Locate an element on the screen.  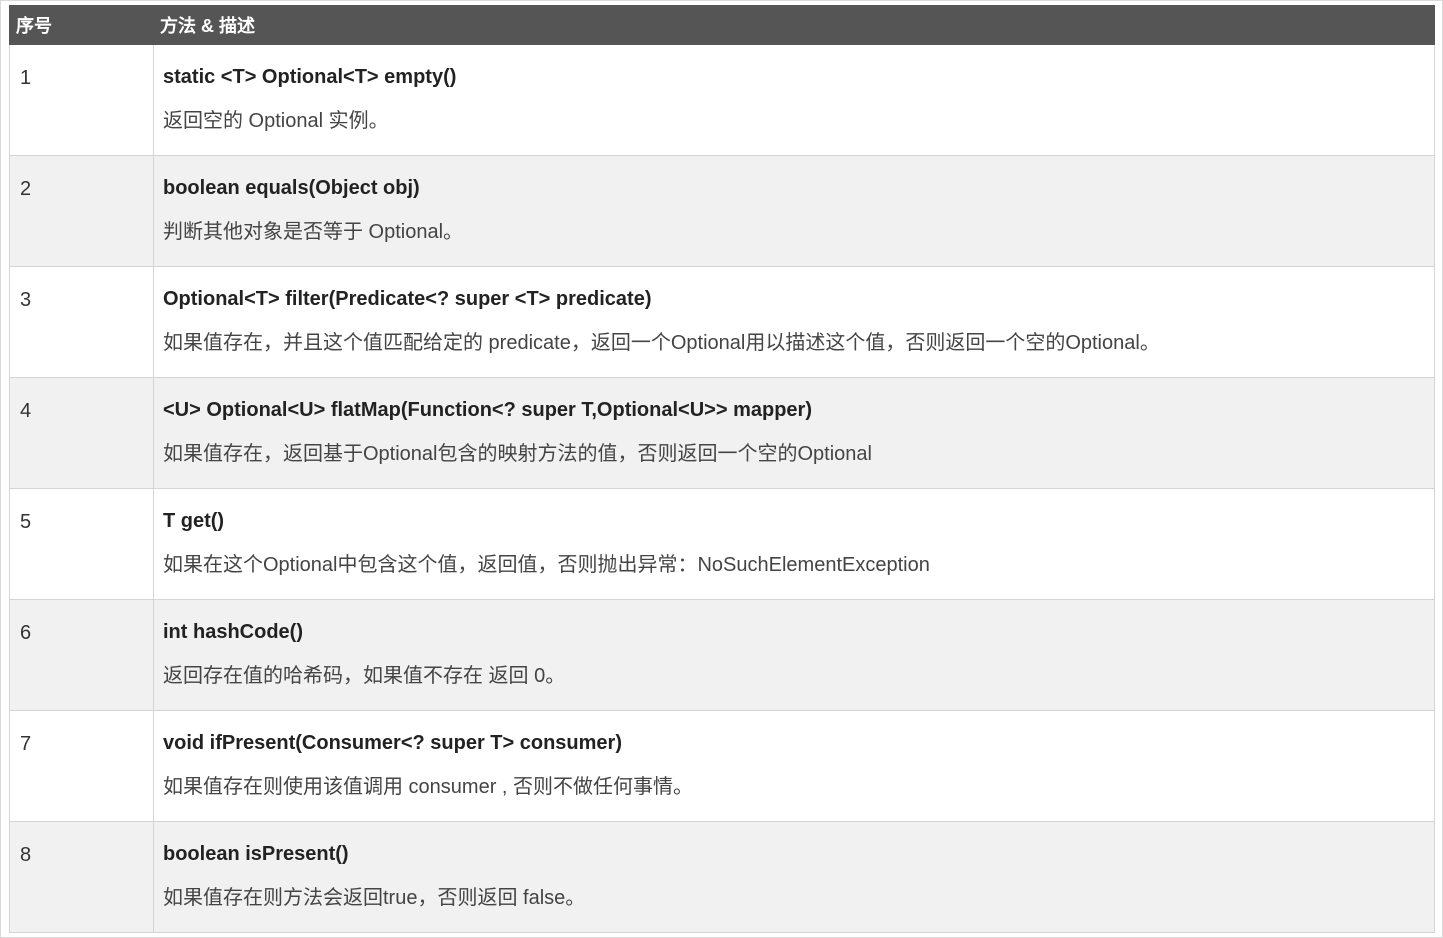
table-header-row: 序号 方法 & 描述 is located at coordinates (722, 25).